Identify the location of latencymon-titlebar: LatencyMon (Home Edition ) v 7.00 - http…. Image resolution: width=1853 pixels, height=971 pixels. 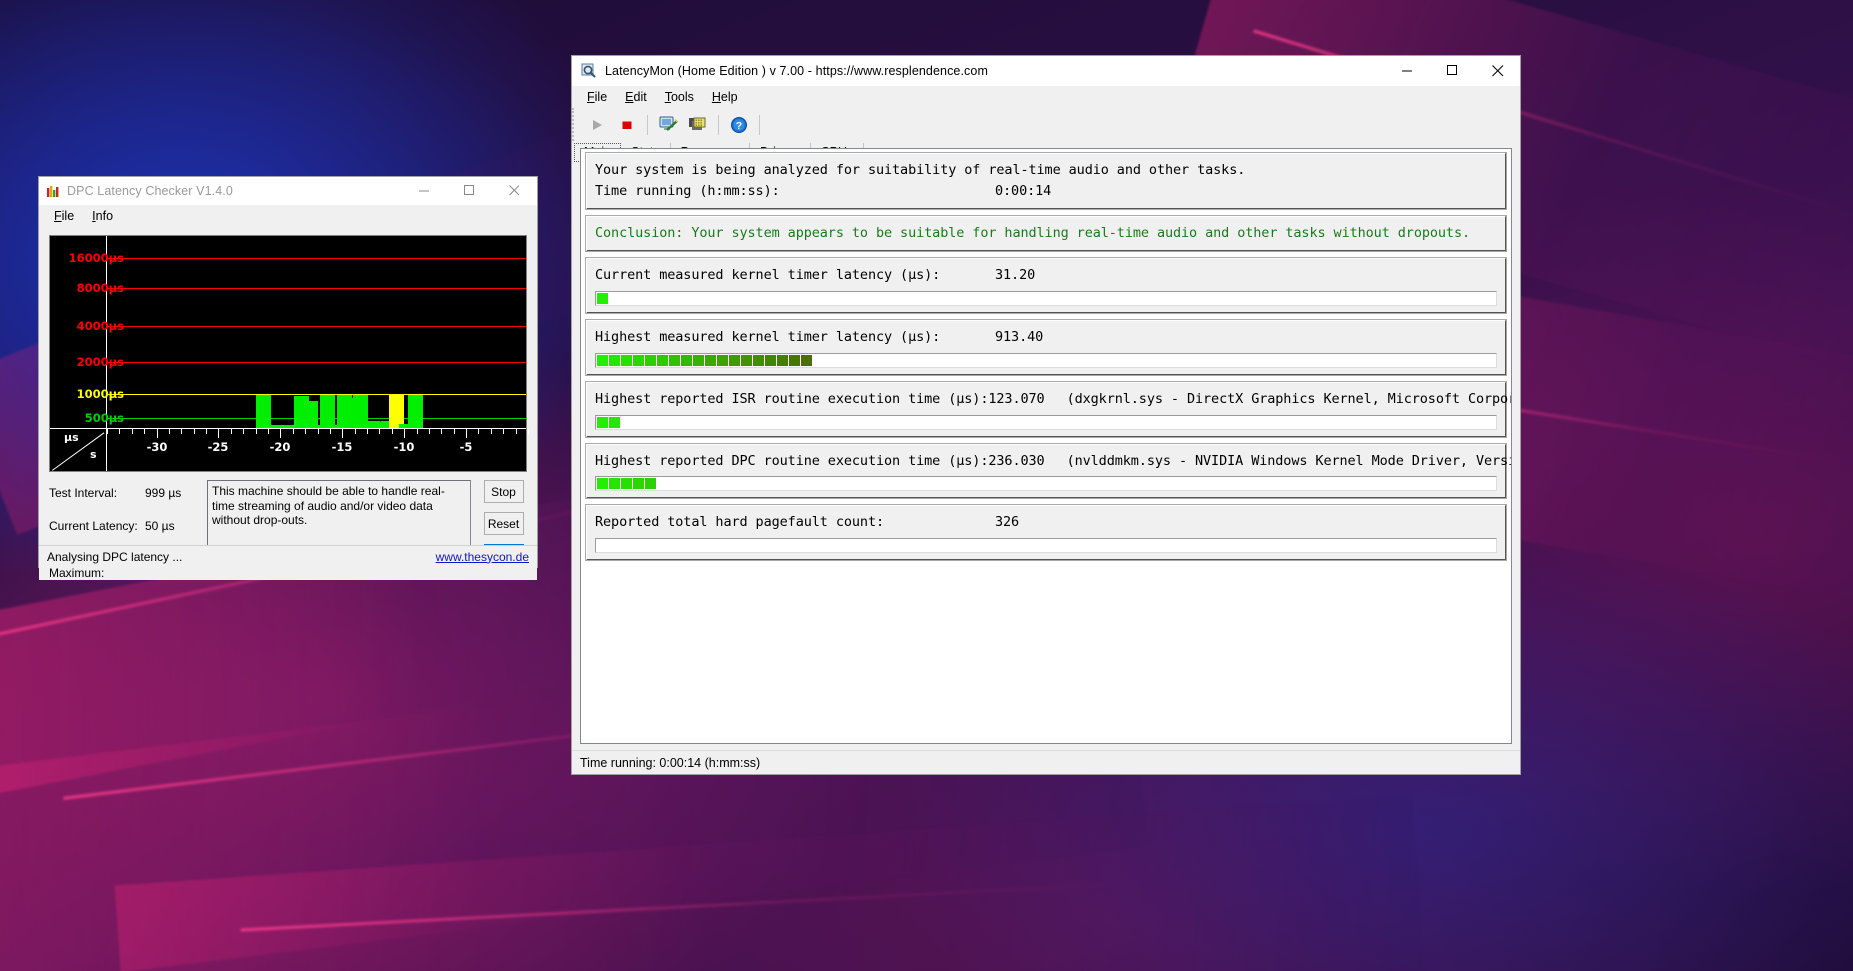
(1046, 71).